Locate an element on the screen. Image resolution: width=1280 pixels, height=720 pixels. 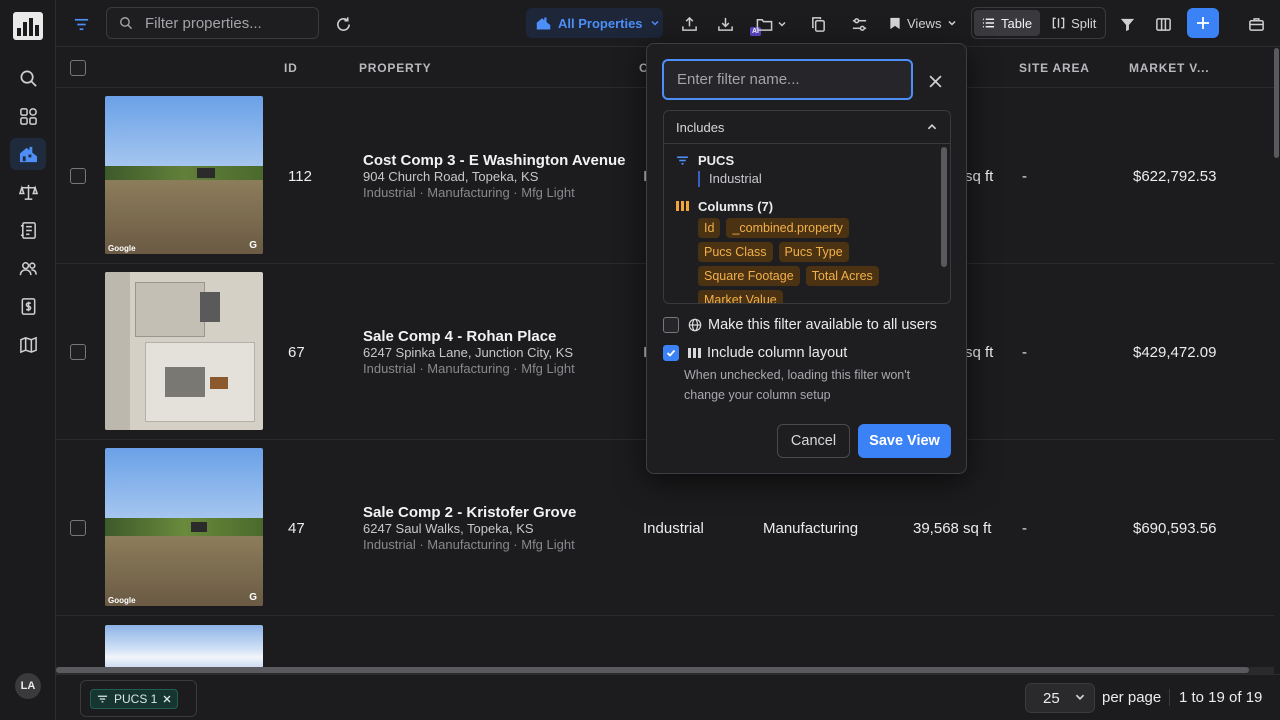
property-address: 904 Church Road, Topeka, KS is located at coordinates (451, 176).